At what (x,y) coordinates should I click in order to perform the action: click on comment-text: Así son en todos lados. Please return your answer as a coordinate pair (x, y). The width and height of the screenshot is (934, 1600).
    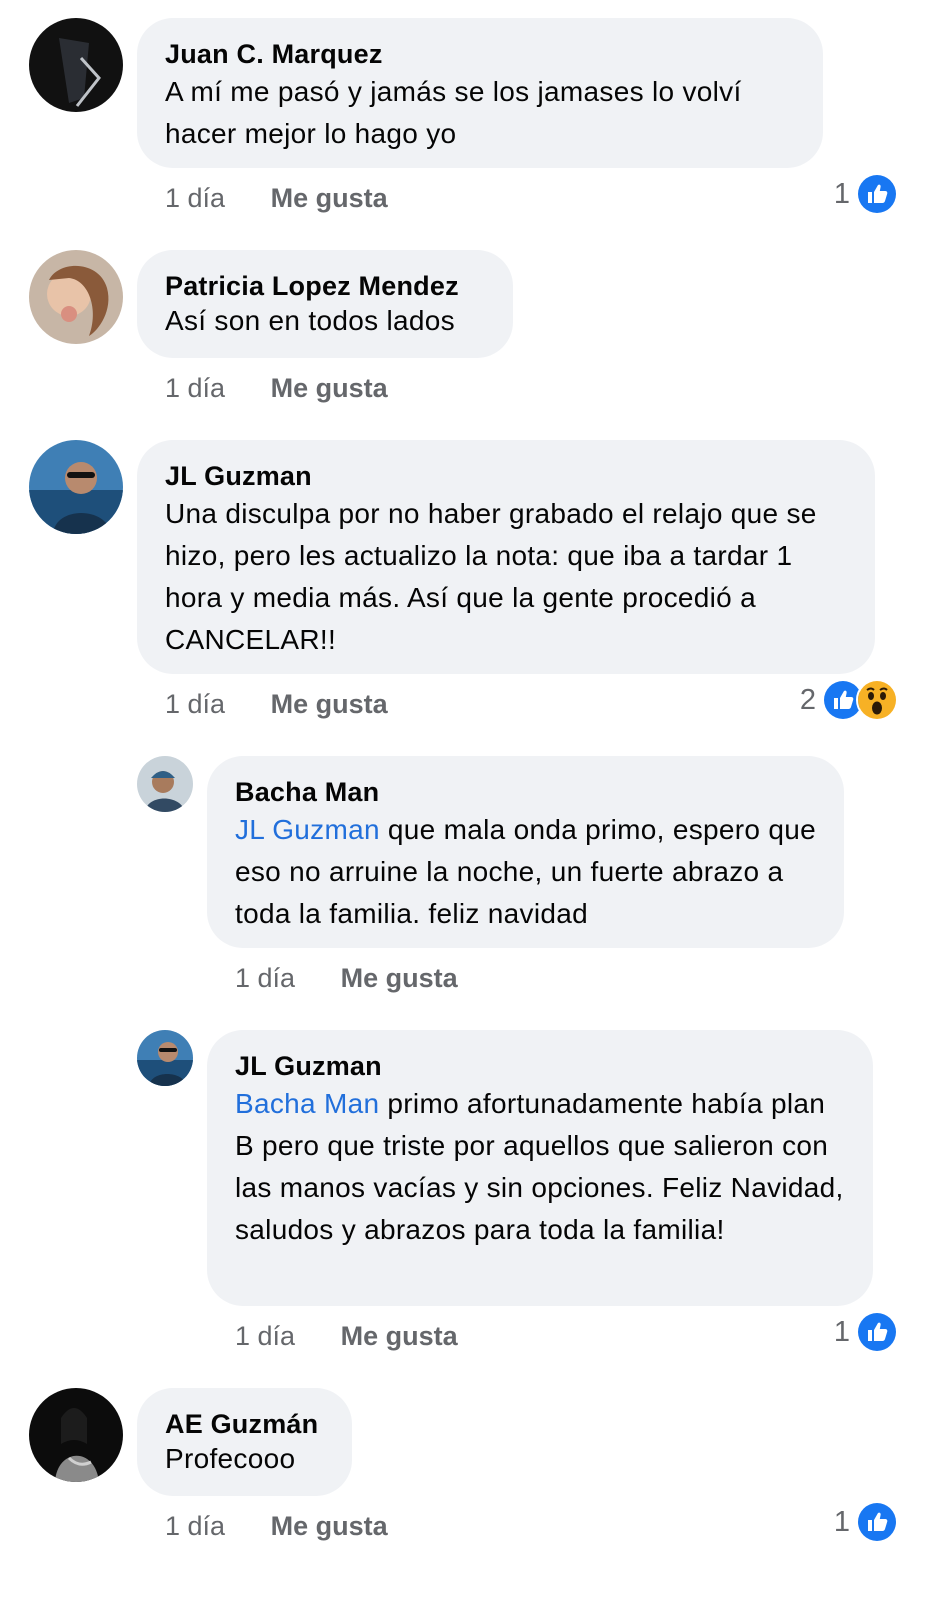
    Looking at the image, I should click on (310, 320).